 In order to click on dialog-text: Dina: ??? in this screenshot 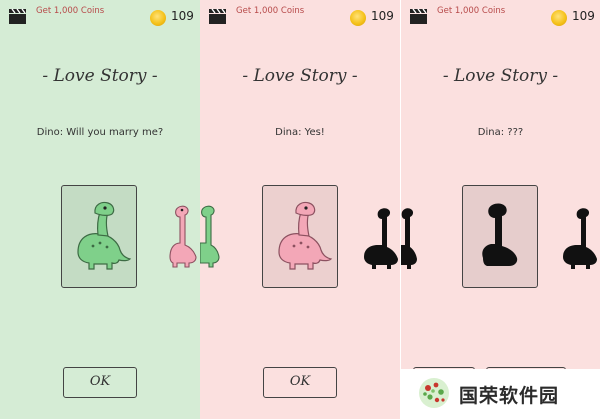, I will do `click(500, 132)`.